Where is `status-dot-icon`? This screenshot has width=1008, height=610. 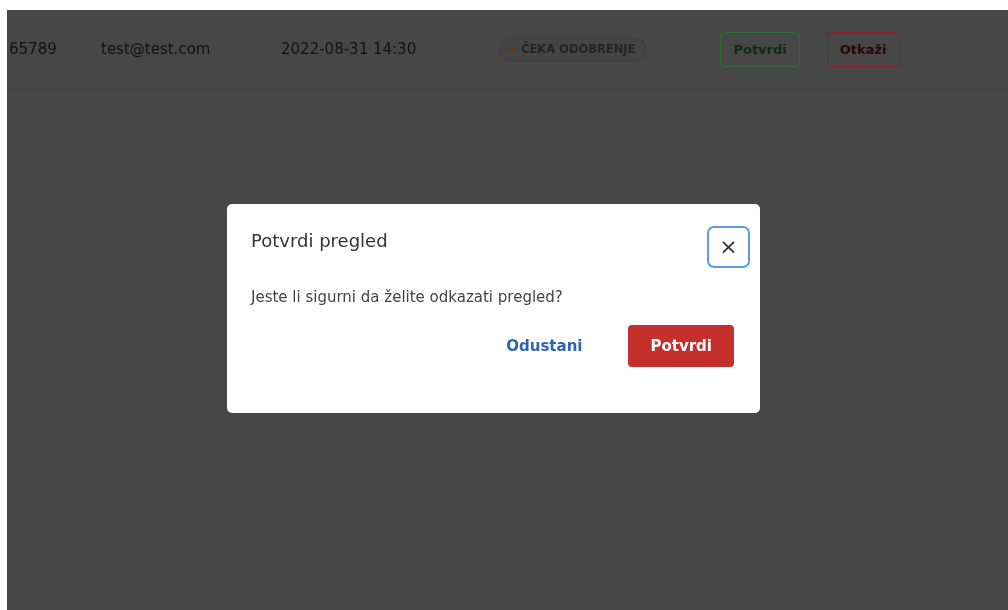 status-dot-icon is located at coordinates (512, 49).